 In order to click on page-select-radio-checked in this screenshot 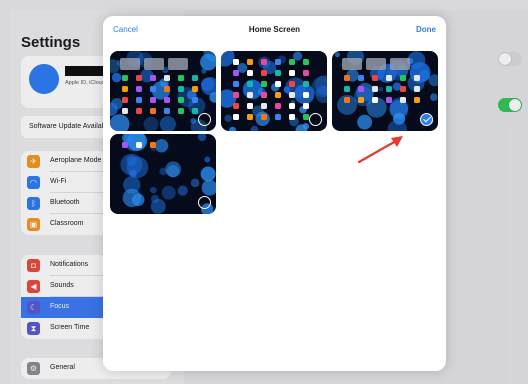, I will do `click(426, 119)`.